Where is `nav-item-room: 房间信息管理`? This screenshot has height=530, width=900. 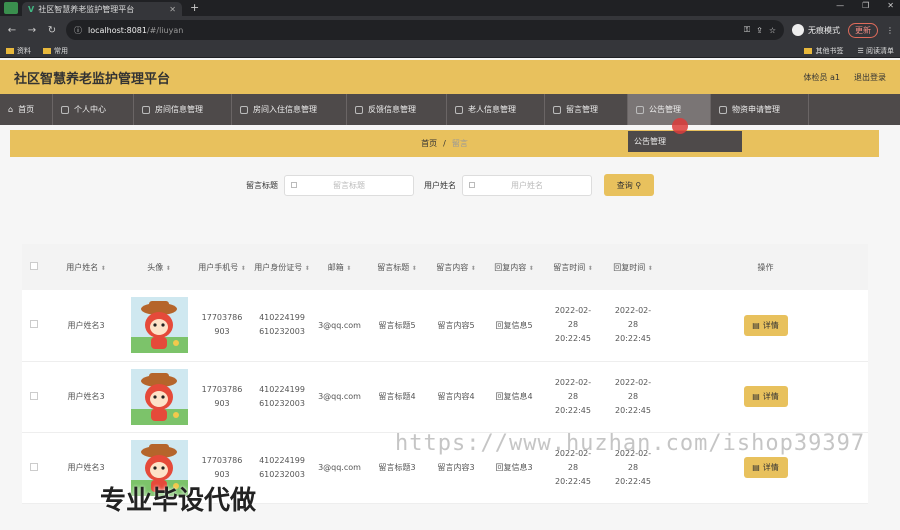 nav-item-room: 房间信息管理 is located at coordinates (183, 109).